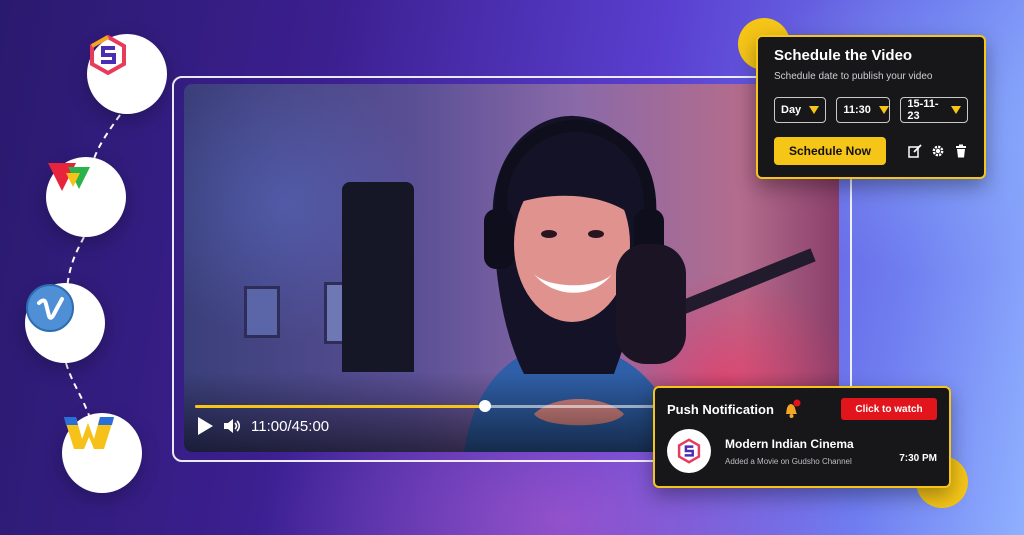 The image size is (1024, 535). I want to click on vimeo-platform, so click(65, 323).